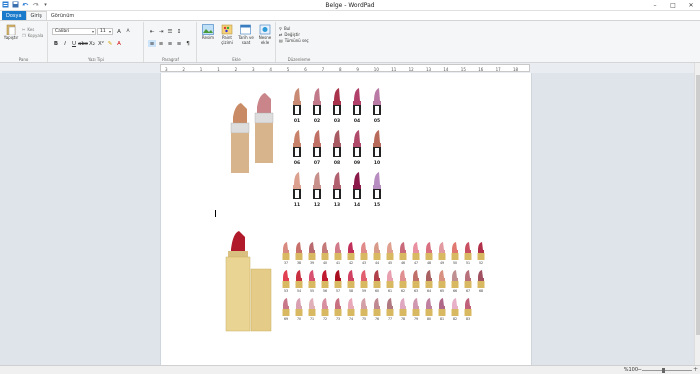  Describe the element at coordinates (188, 43) in the screenshot. I see `paragraph-settings-icon: ¶` at that location.